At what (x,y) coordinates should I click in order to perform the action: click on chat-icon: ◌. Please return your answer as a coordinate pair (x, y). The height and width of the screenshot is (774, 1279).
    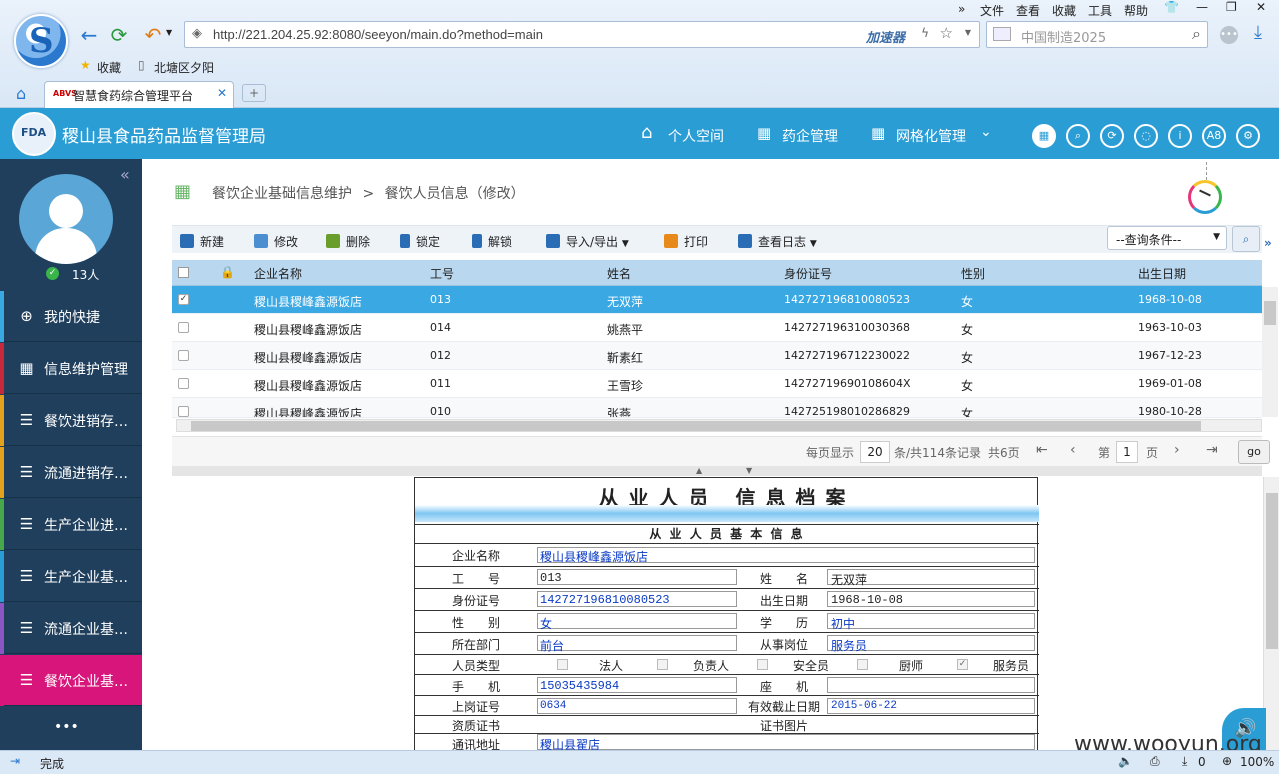
    Looking at the image, I should click on (1146, 136).